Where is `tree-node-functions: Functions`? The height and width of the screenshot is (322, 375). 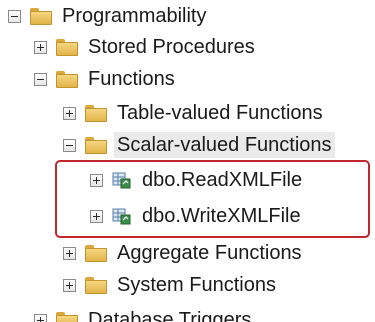
tree-node-functions: Functions is located at coordinates (106, 79).